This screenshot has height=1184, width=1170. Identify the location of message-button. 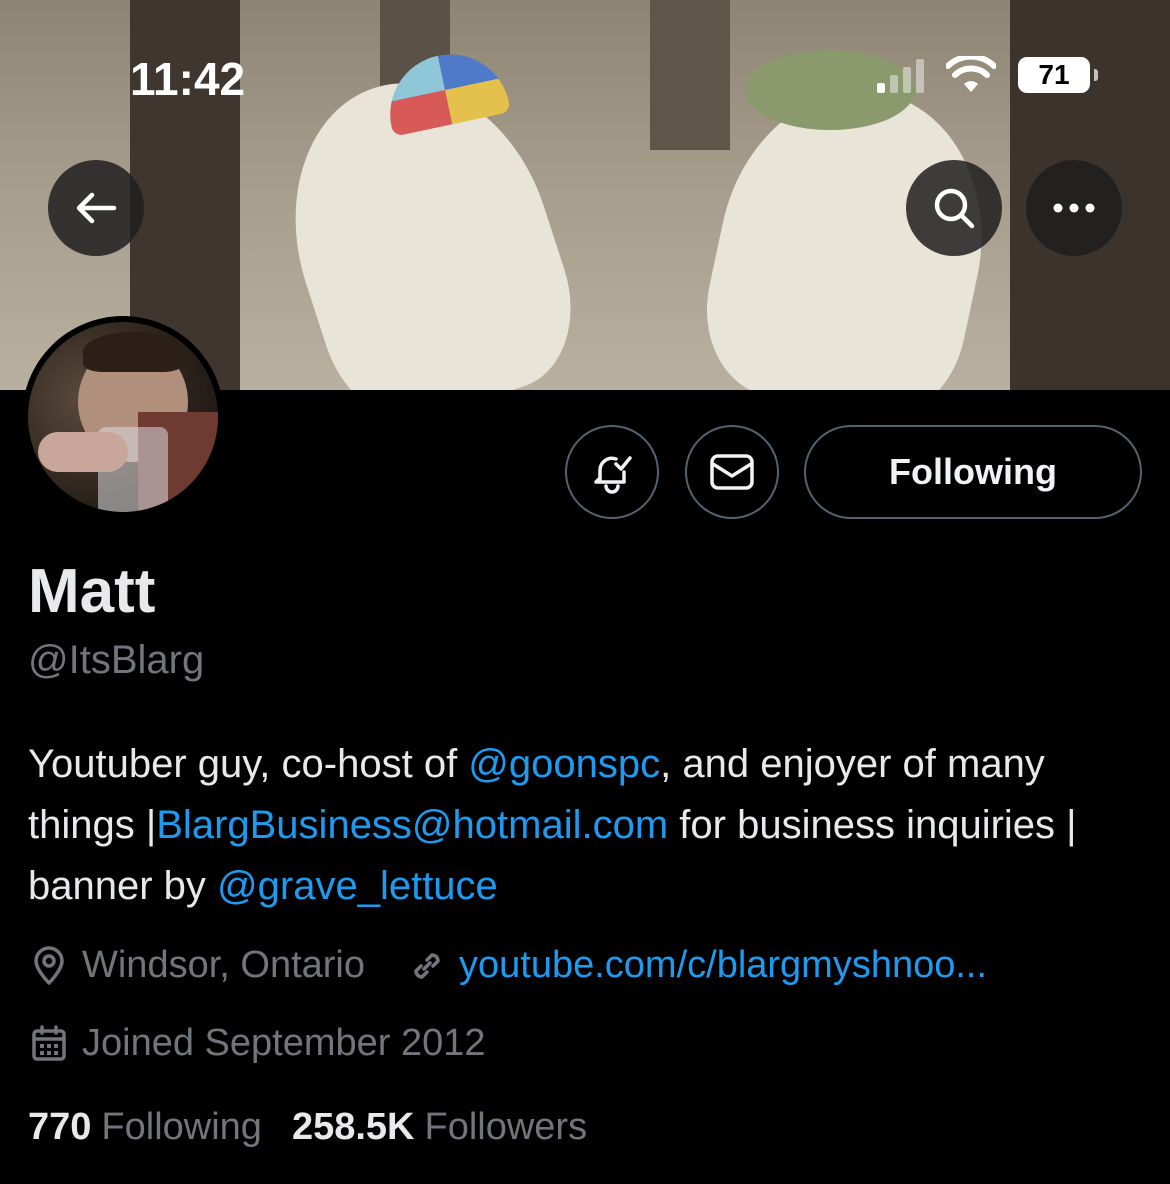
(732, 472).